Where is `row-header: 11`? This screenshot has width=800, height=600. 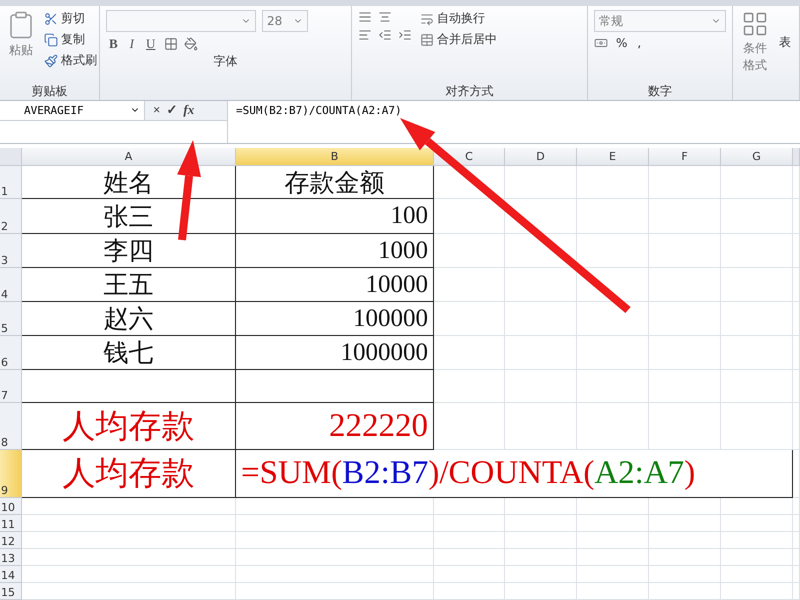
row-header: 11 is located at coordinates (11, 523).